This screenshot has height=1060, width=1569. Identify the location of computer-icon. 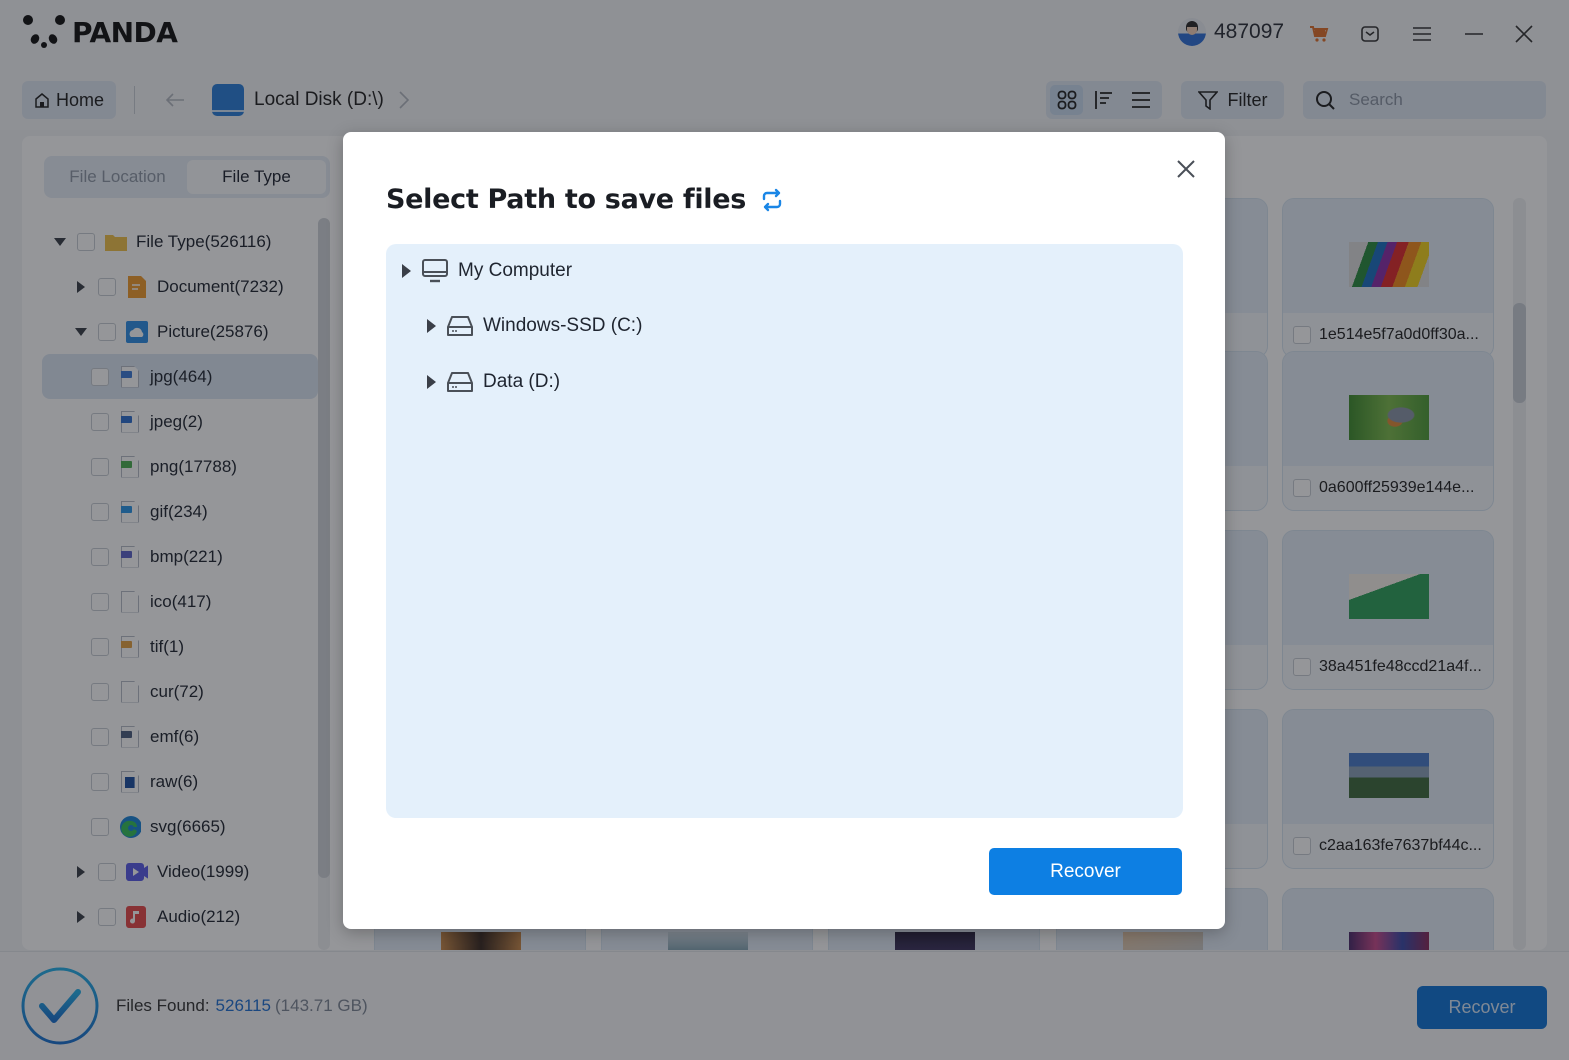
(435, 271).